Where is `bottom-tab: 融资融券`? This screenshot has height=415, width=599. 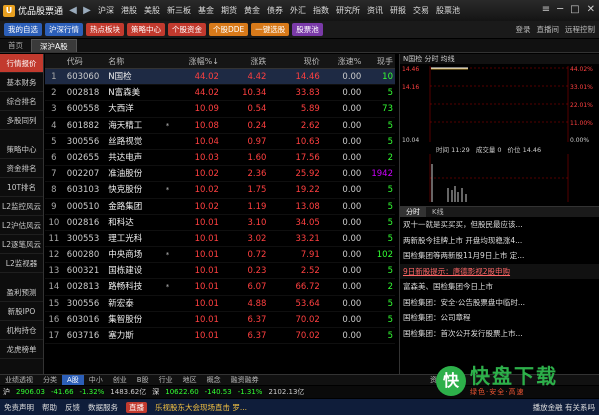 bottom-tab: 融资融券 is located at coordinates (245, 380).